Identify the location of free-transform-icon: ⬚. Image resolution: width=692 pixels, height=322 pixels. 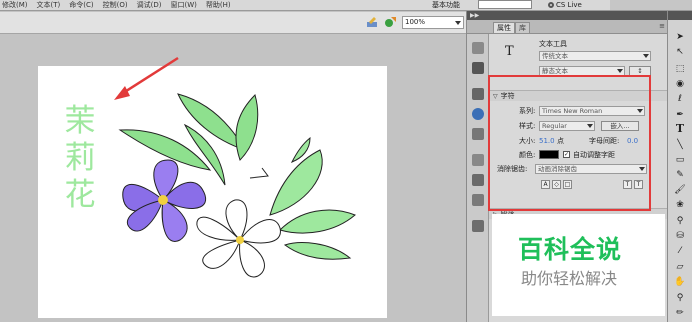
(680, 69).